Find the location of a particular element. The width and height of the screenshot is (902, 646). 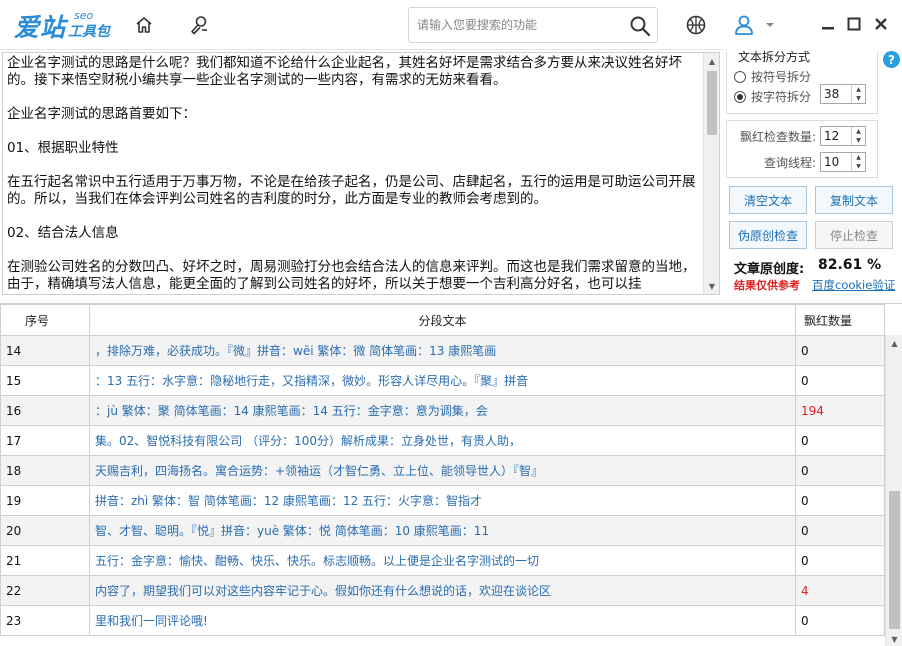

app-logo: 爱站 seo 工具包 is located at coordinates (64, 24).